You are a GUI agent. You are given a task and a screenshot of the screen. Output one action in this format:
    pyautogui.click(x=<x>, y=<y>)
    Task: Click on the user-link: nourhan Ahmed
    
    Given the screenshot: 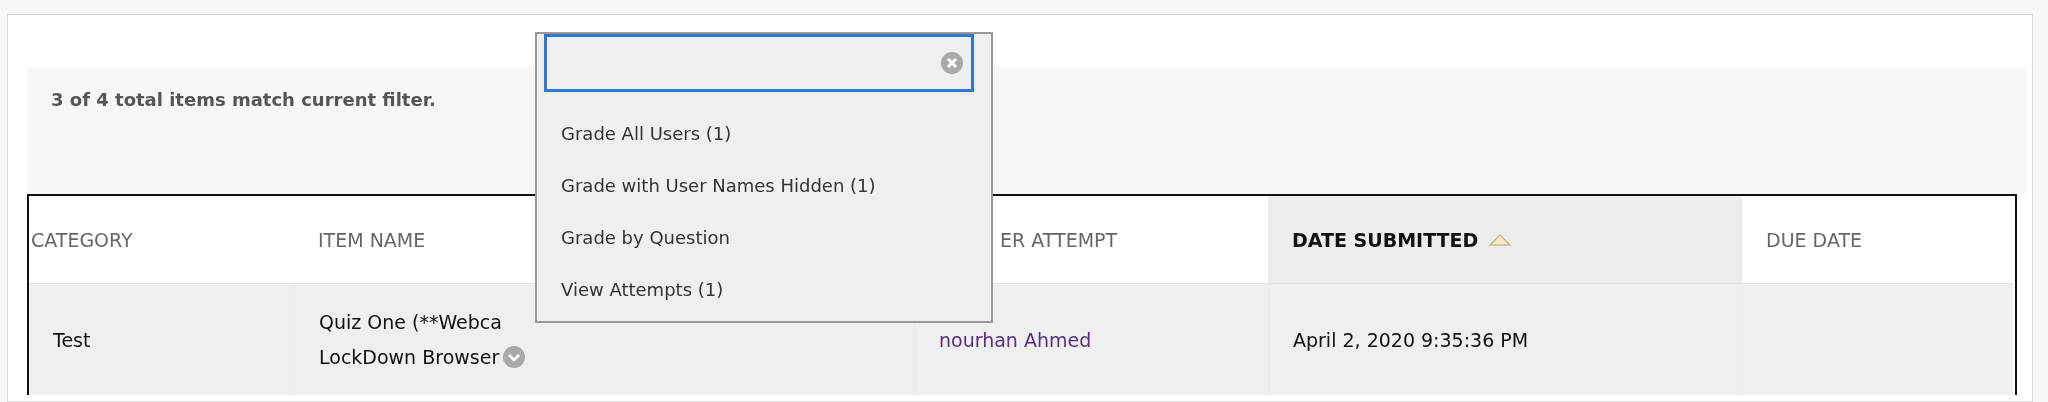 What is the action you would take?
    pyautogui.click(x=1015, y=339)
    